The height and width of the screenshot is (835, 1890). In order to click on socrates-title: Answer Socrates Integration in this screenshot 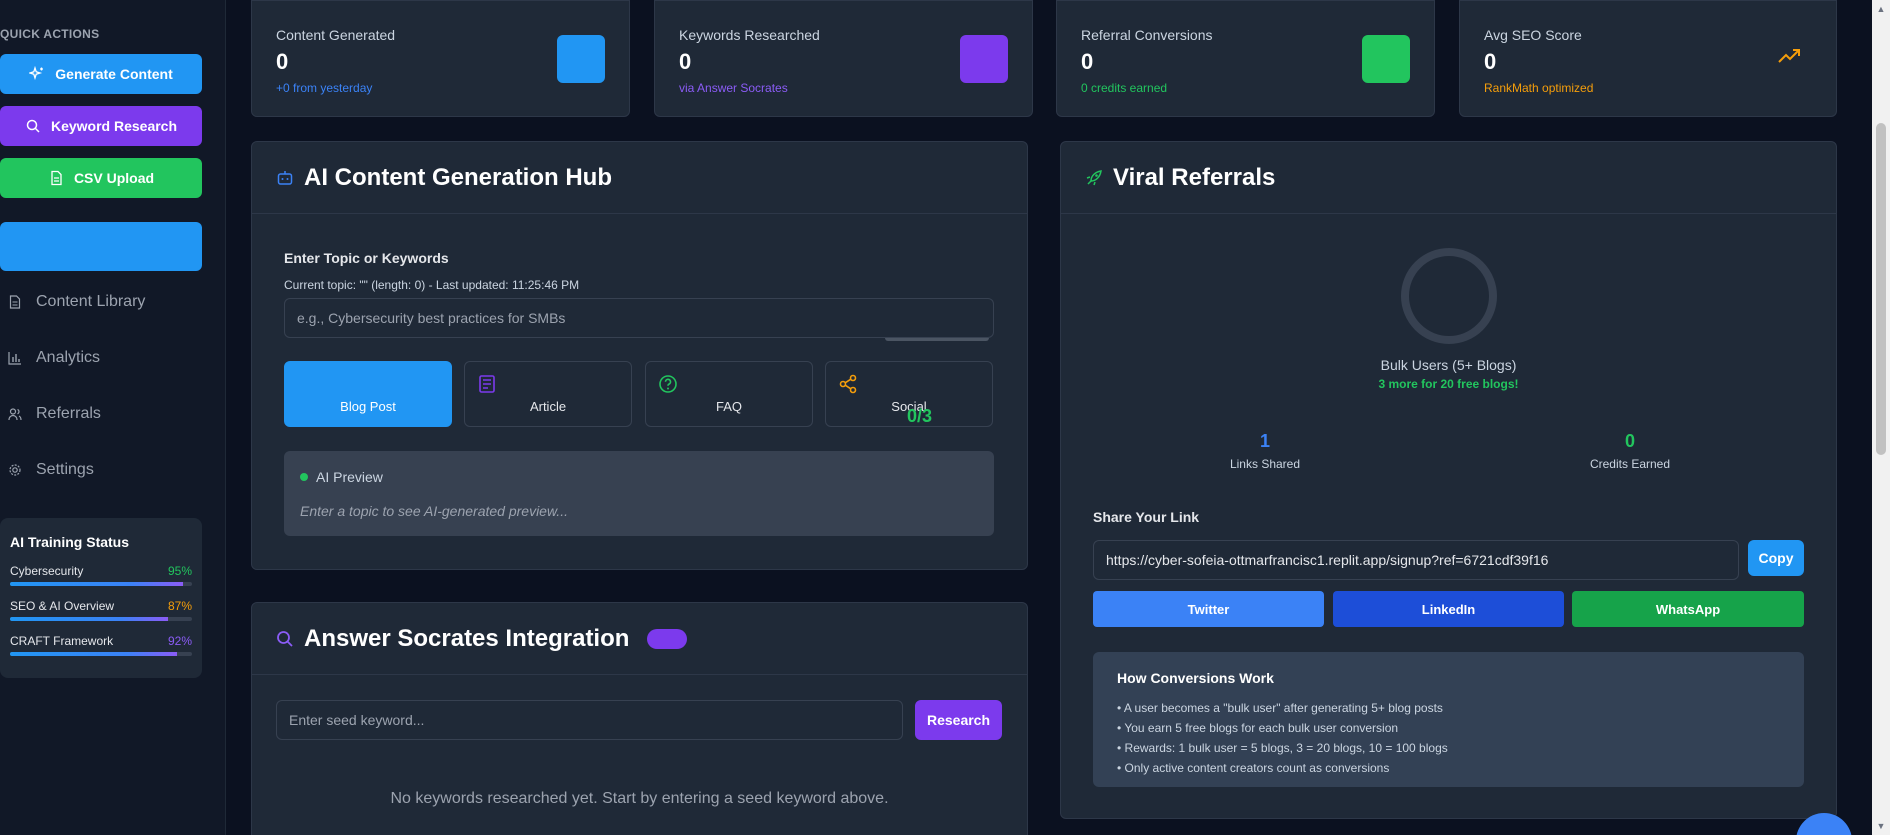, I will do `click(467, 638)`.